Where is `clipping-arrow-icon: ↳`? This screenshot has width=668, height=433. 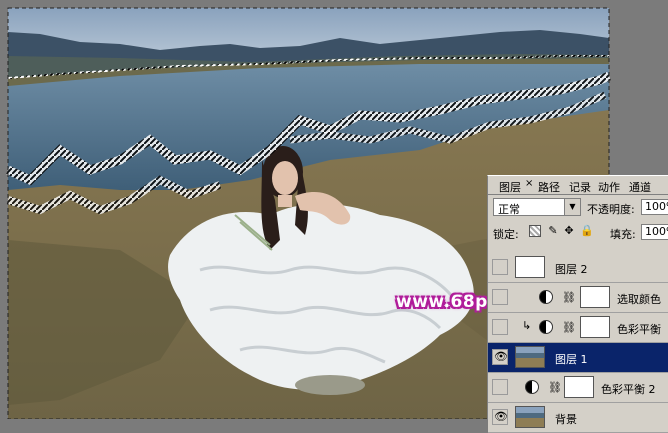
clipping-arrow-icon: ↳ is located at coordinates (527, 325).